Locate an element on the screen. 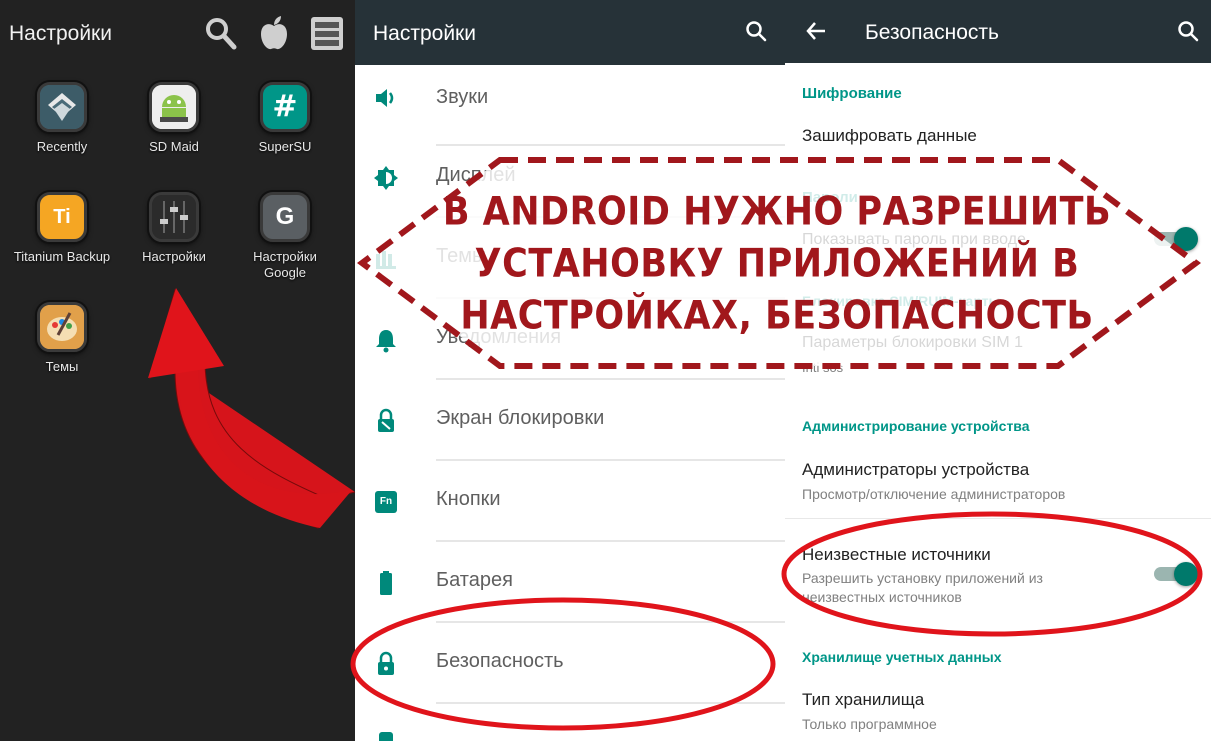  pref-sim-lock-summary: Inti sos is located at coordinates (823, 367).